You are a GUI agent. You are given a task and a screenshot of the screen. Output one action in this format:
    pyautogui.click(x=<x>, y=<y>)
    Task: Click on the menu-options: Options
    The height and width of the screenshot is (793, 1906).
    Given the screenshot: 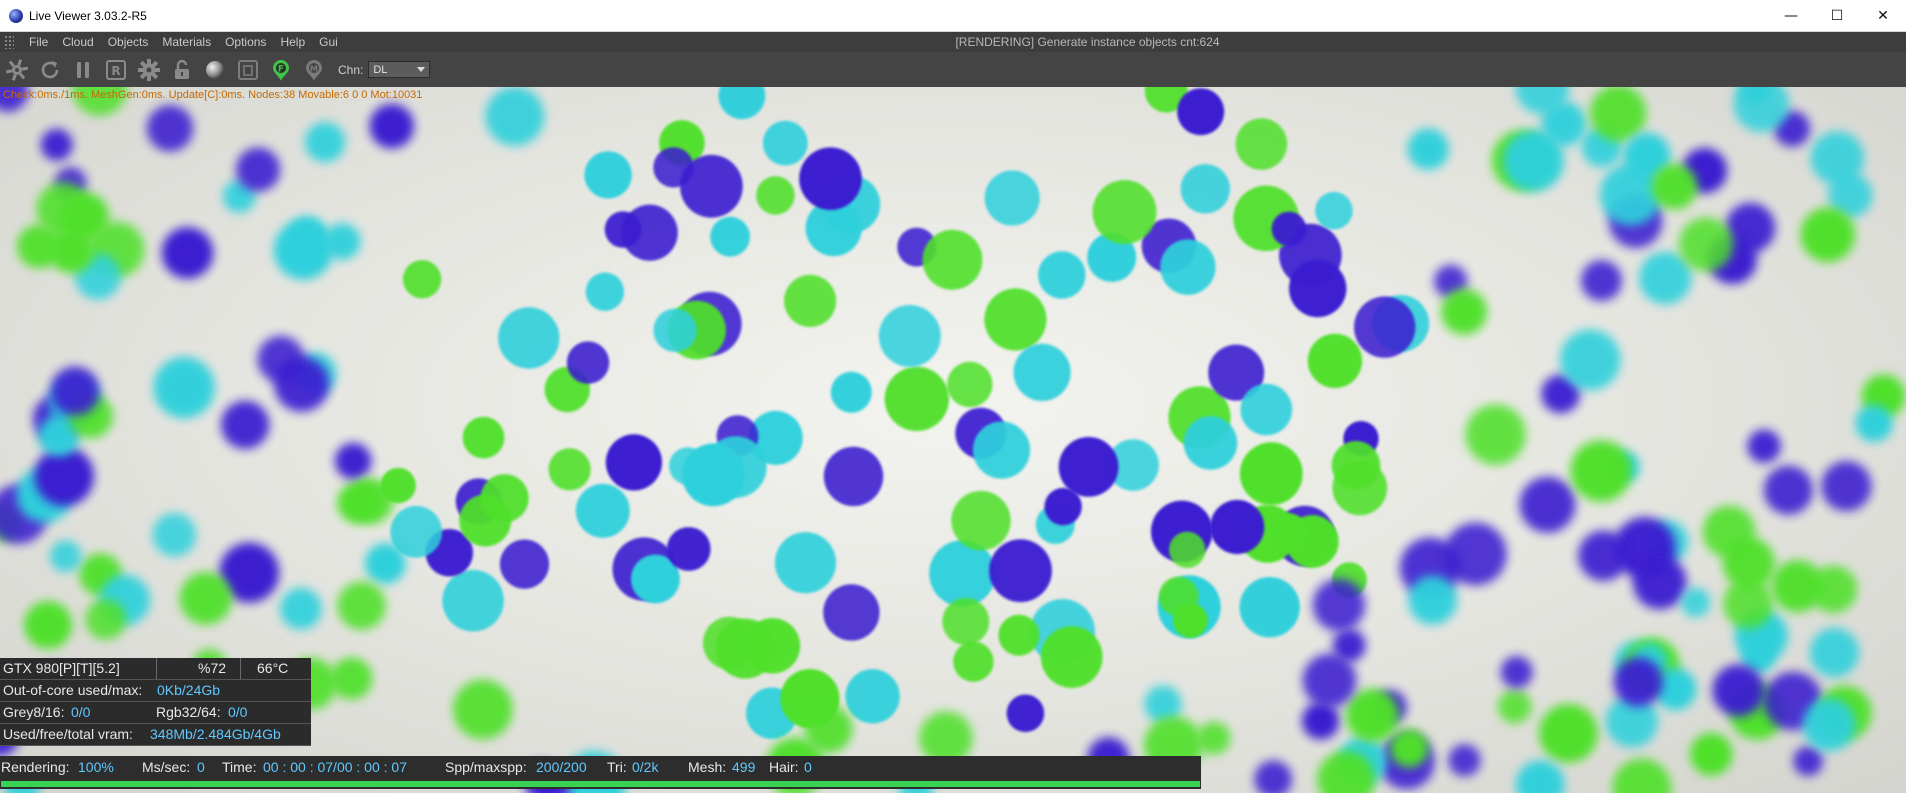 What is the action you would take?
    pyautogui.click(x=245, y=42)
    